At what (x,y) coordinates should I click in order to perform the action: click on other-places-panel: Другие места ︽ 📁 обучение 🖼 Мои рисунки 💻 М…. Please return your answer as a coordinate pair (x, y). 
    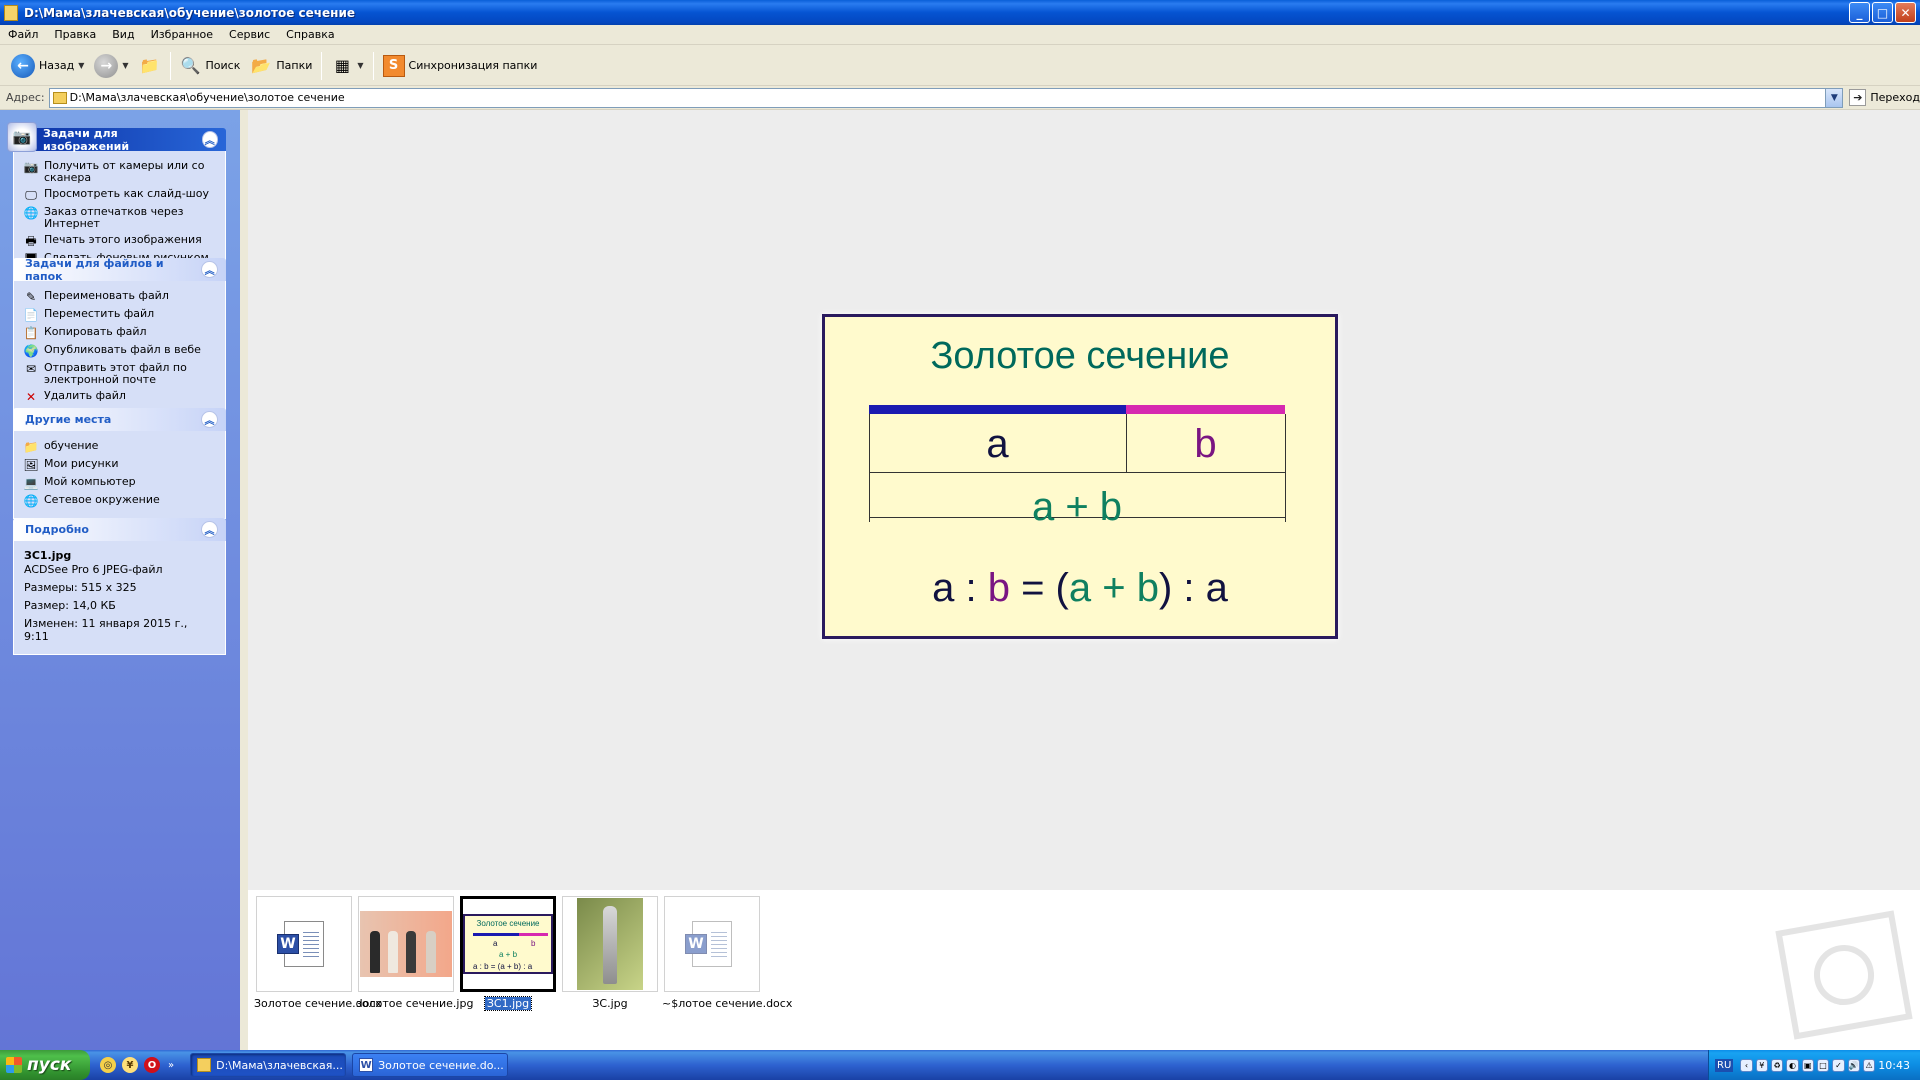
    Looking at the image, I should click on (119, 463).